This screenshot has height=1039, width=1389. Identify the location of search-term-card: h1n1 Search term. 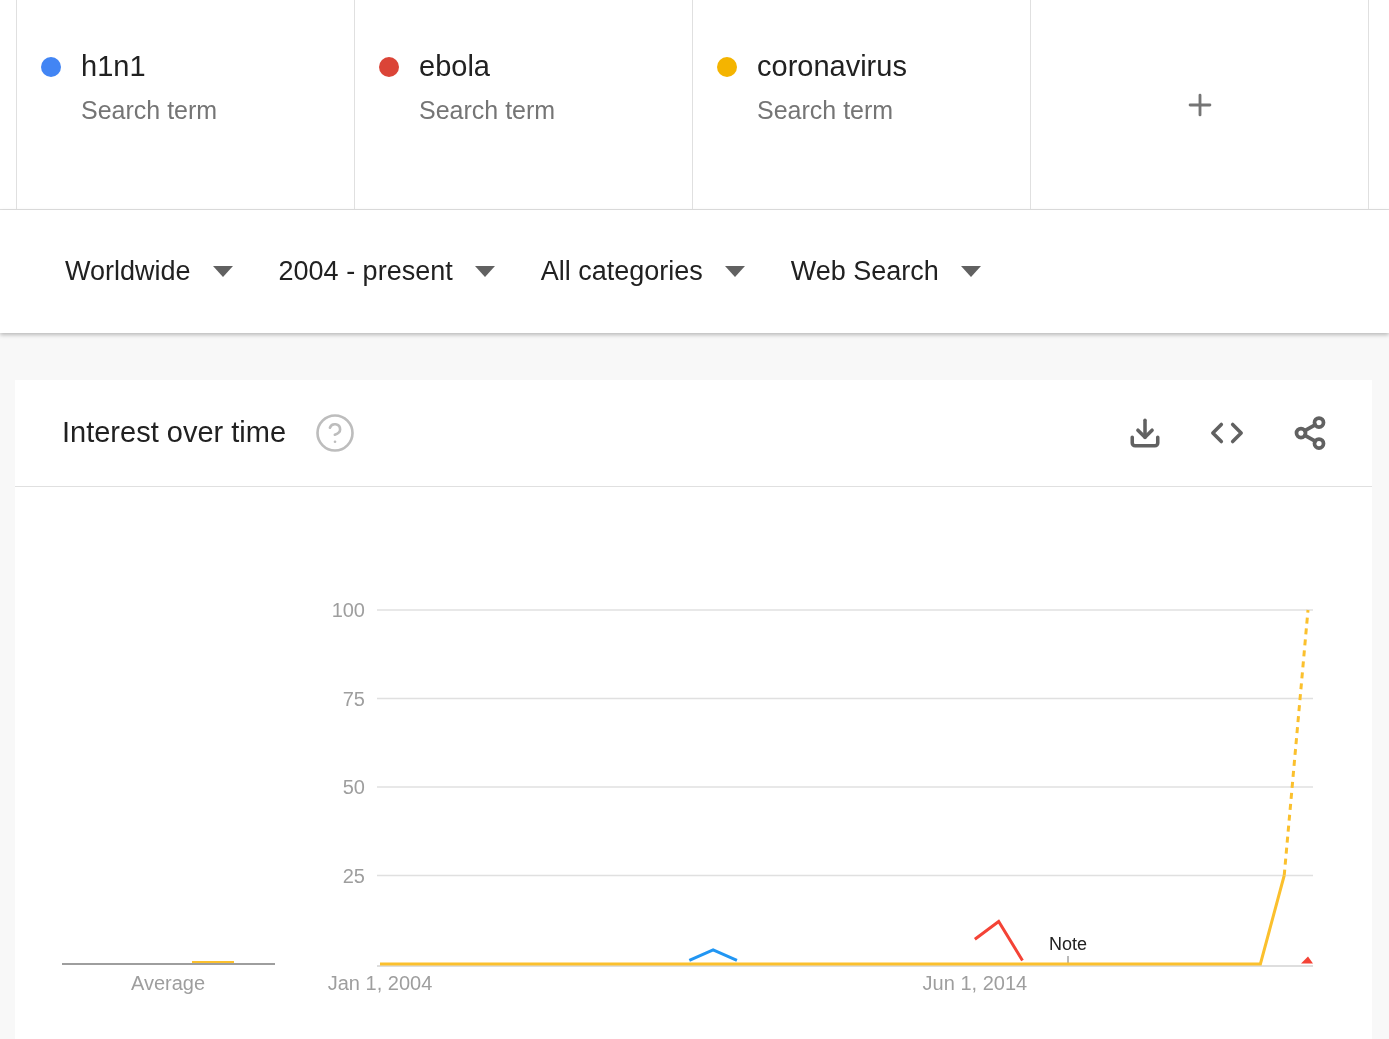
(185, 104).